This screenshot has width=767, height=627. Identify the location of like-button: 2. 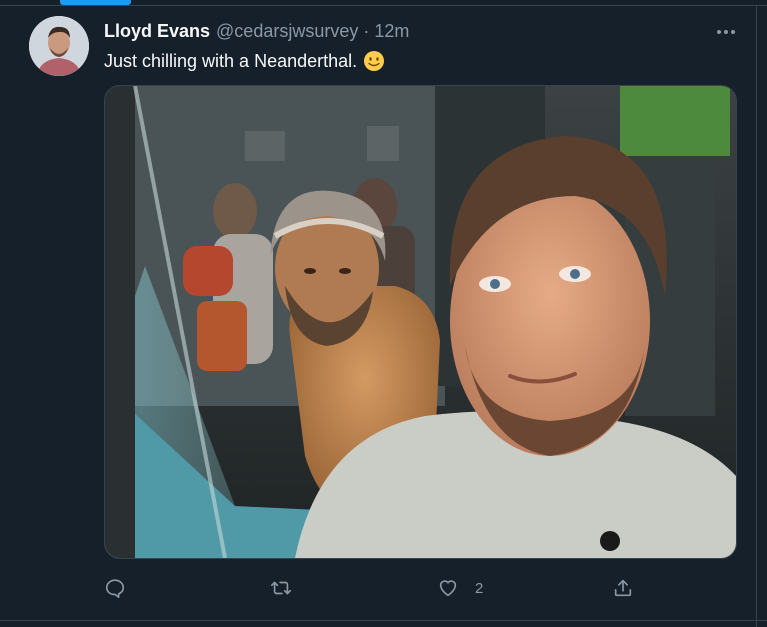
(460, 588).